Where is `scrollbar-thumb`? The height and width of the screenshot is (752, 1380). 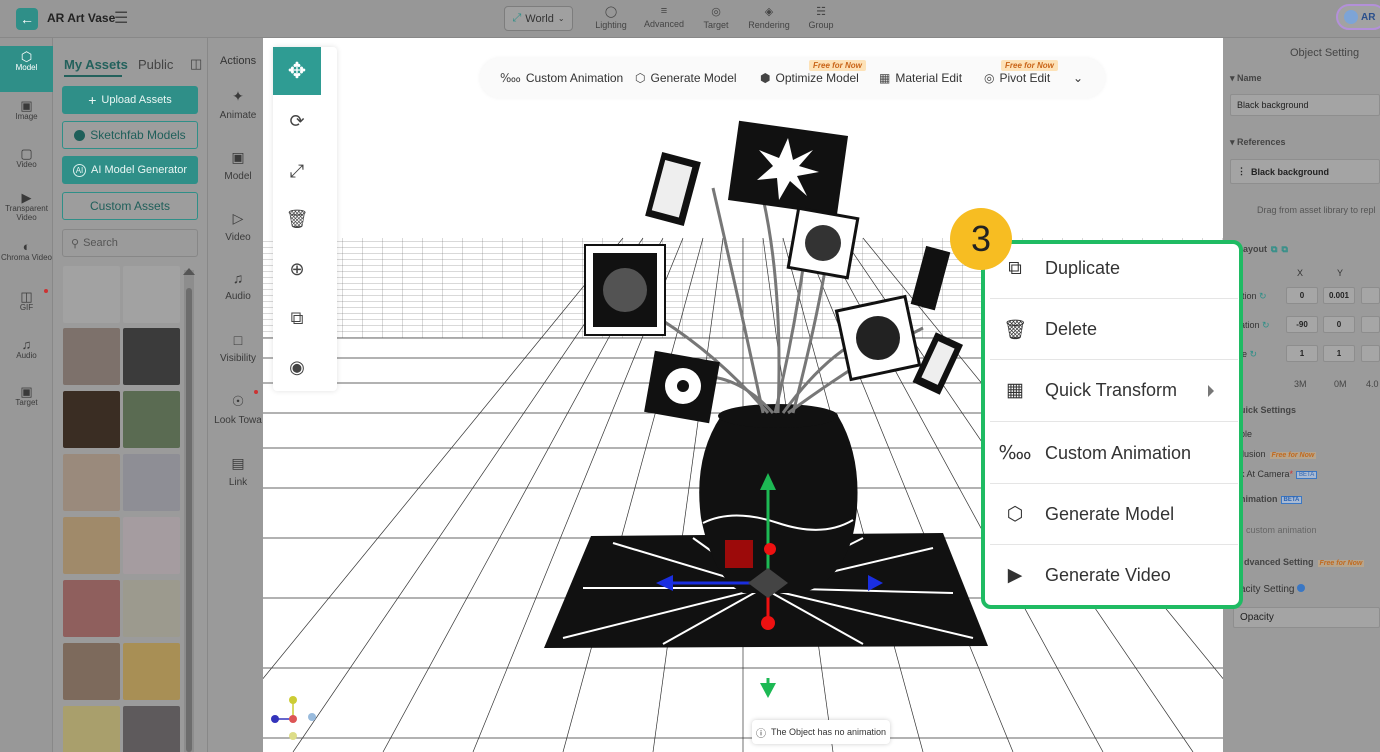
scrollbar-thumb is located at coordinates (189, 520).